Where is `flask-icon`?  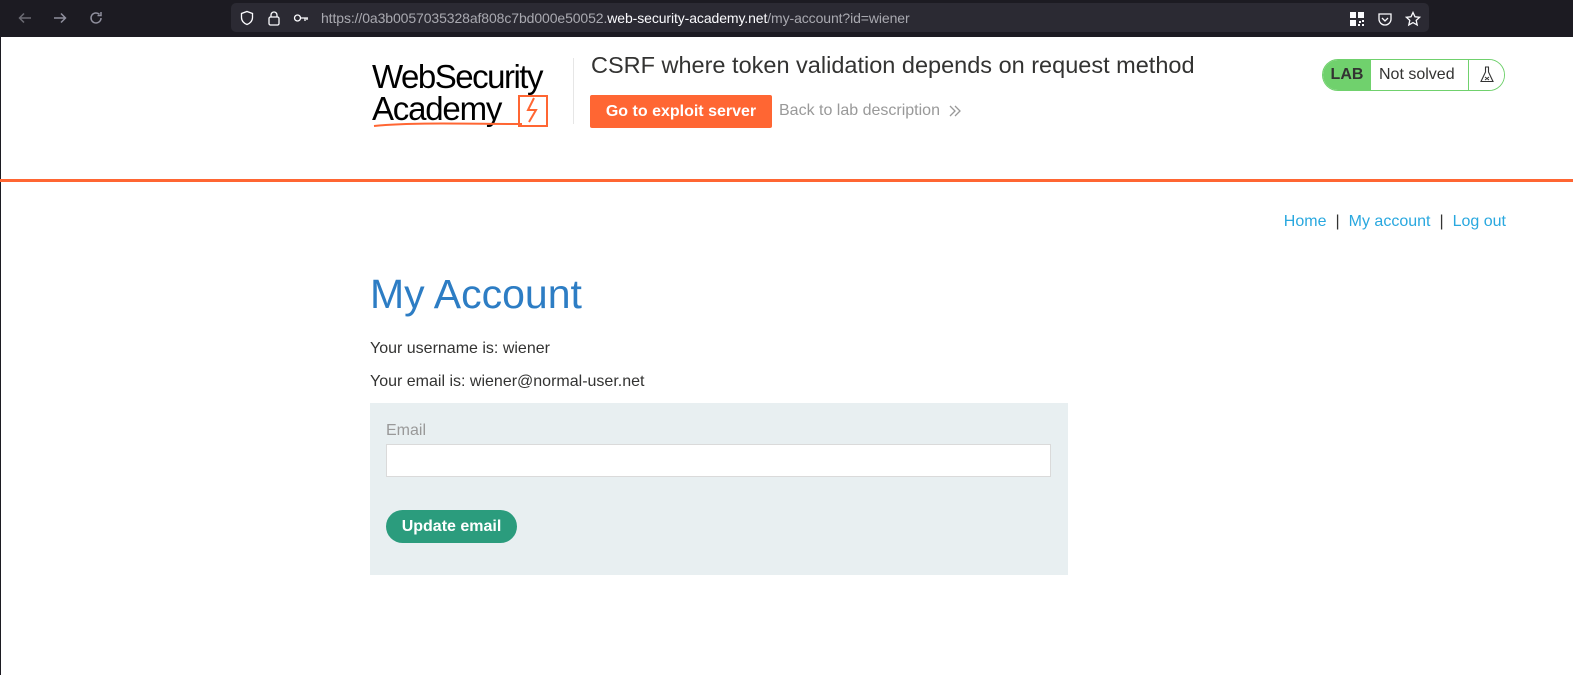 flask-icon is located at coordinates (1486, 75).